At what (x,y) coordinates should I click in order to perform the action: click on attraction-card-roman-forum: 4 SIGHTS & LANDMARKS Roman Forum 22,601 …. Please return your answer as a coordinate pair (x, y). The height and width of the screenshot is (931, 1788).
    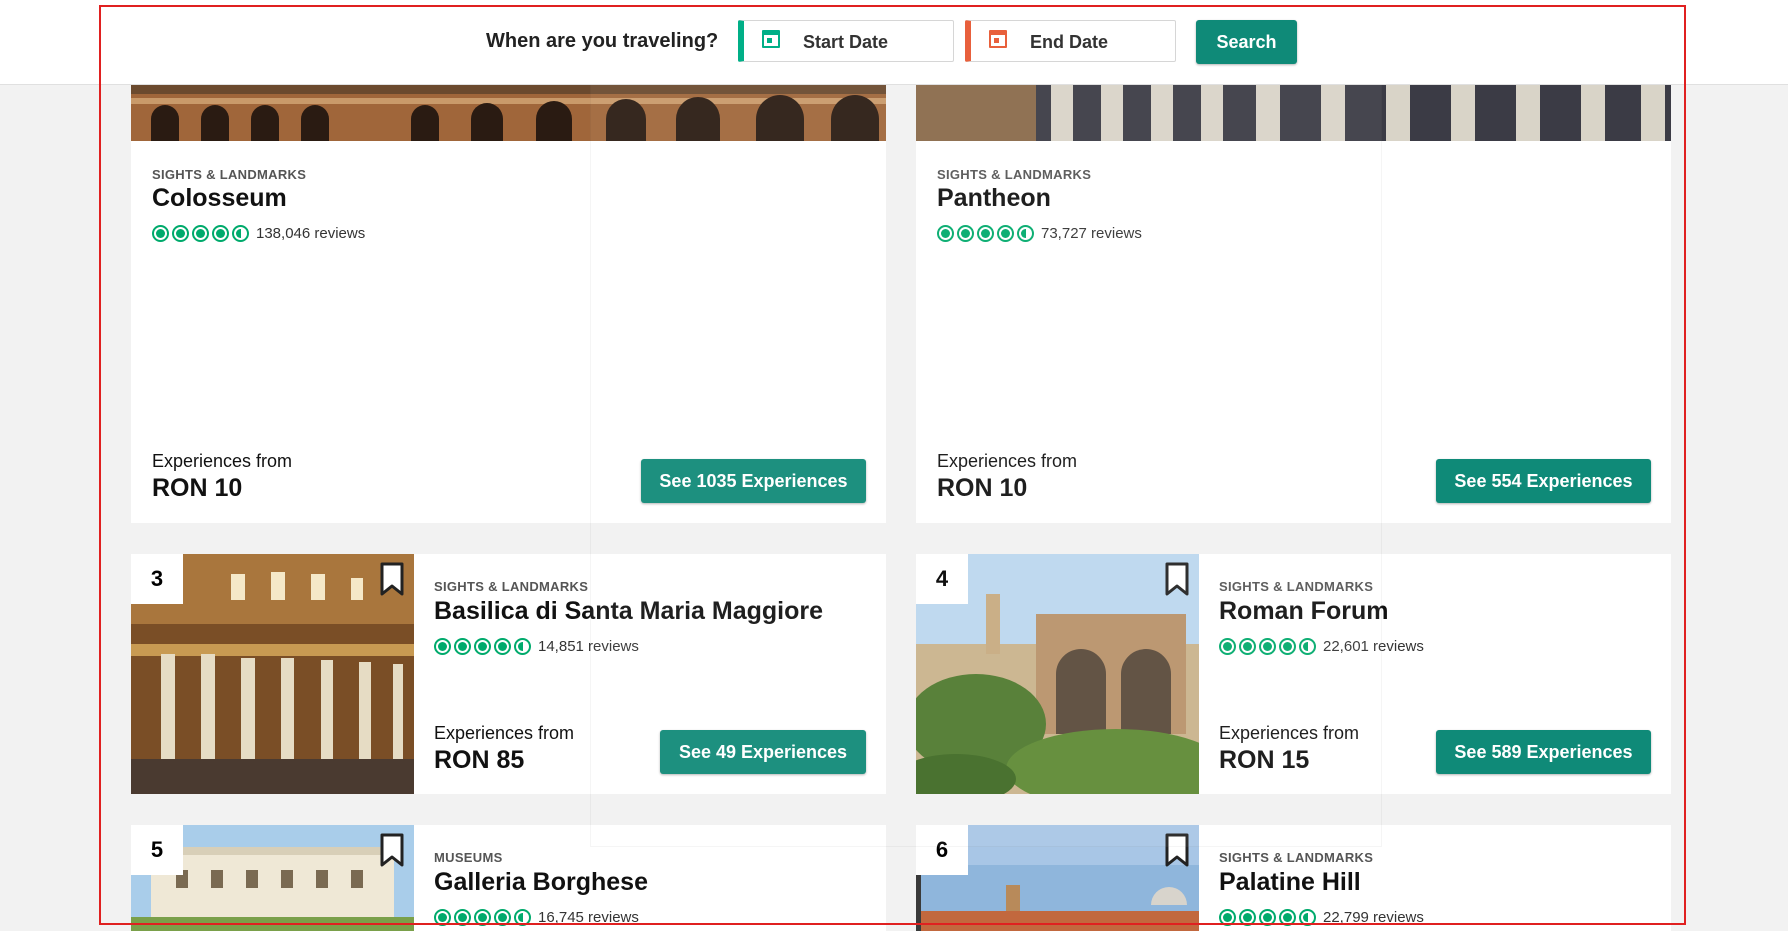
    Looking at the image, I should click on (1293, 674).